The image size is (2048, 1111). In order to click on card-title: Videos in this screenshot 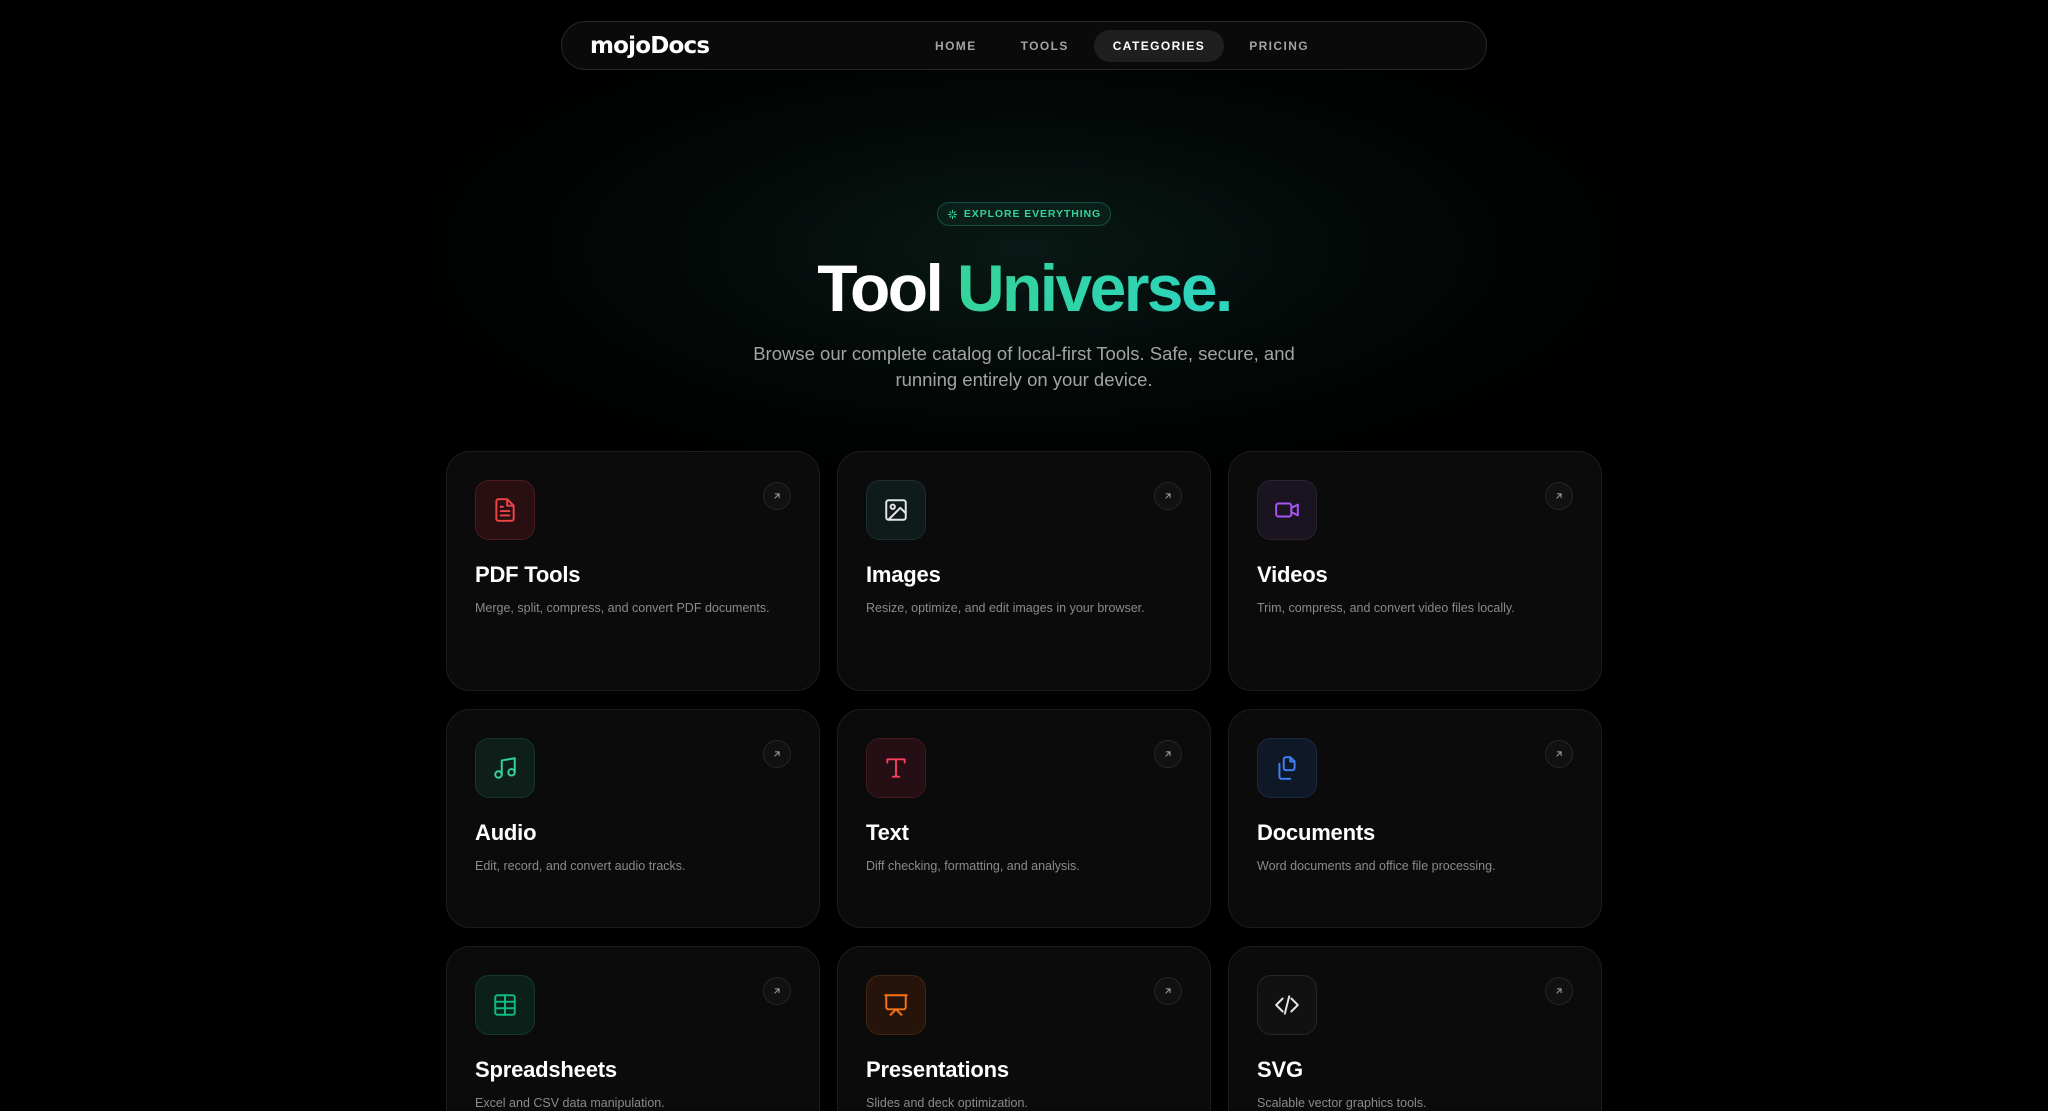, I will do `click(1292, 574)`.